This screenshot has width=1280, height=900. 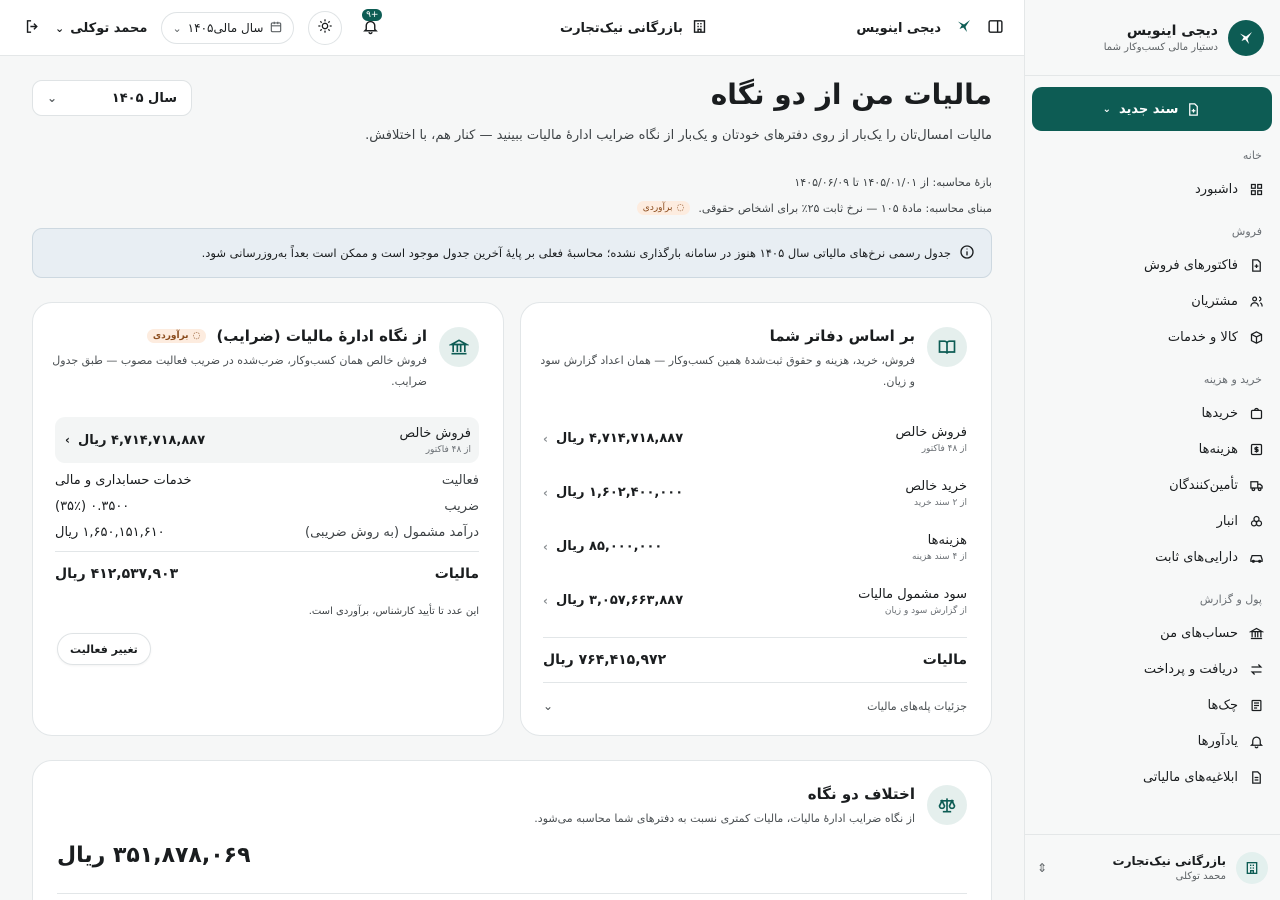 I want to click on row-sub: از ۴ سند هزینه, so click(x=939, y=557).